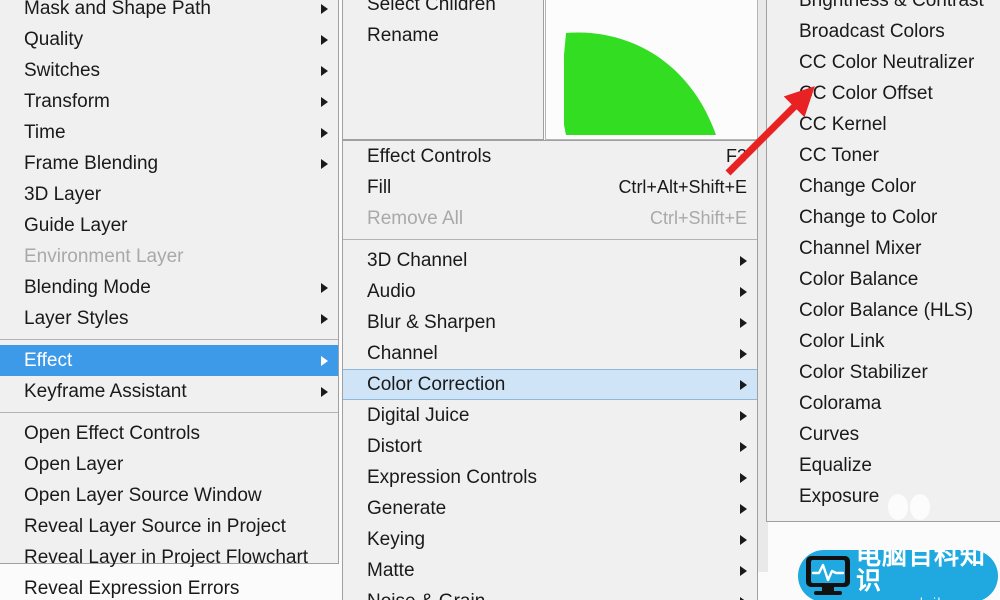 The image size is (1000, 600). I want to click on menu-item-reveal-expression-errors: Reveal Expression Errors, so click(169, 586).